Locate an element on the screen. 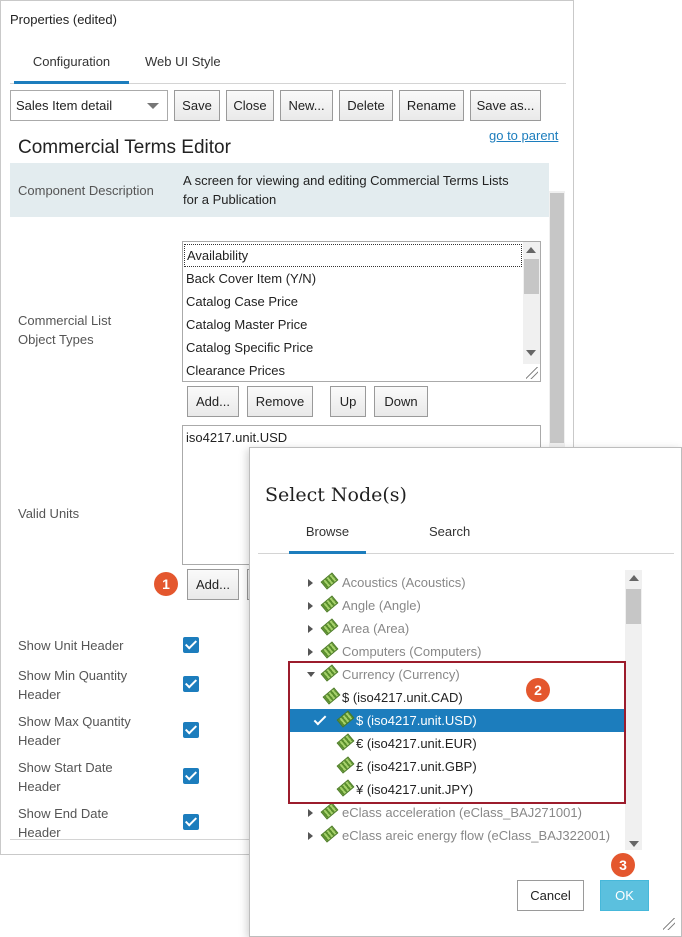 The image size is (682, 937). panel-tabs: Configuration Web UI Style is located at coordinates (288, 65).